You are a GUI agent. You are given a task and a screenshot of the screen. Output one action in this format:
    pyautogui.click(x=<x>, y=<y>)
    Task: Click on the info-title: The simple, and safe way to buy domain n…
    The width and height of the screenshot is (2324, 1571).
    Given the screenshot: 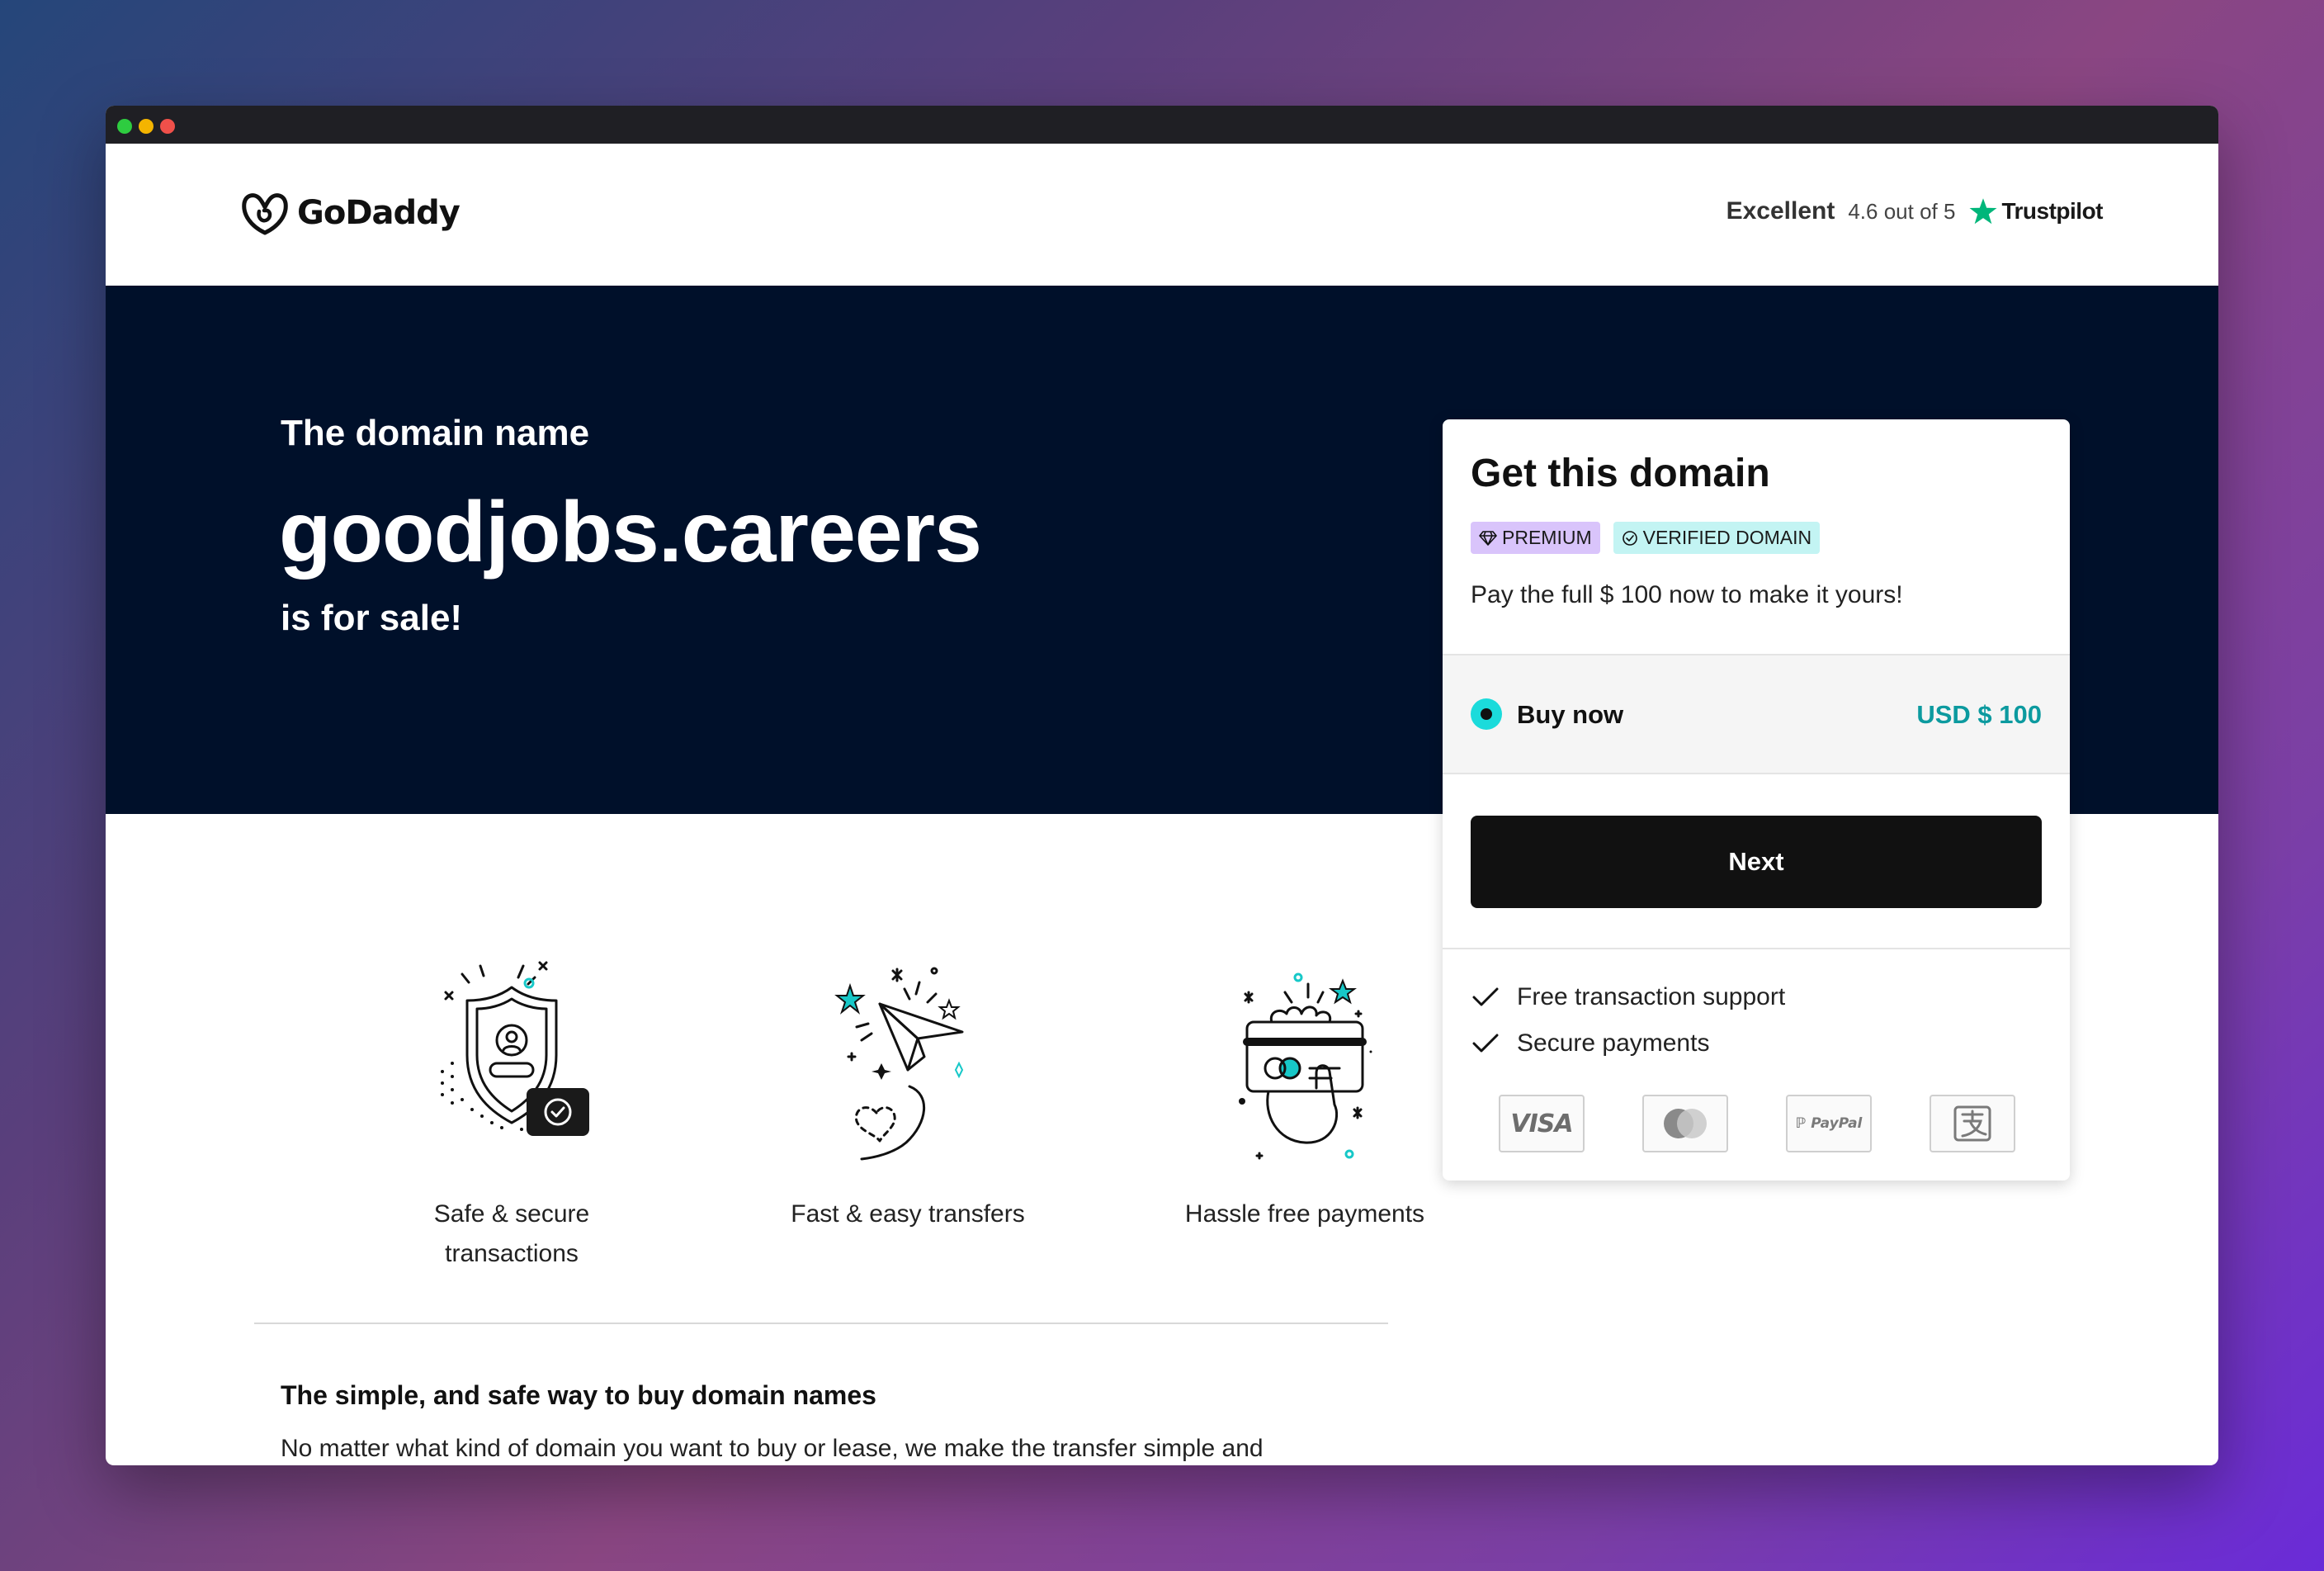 What is the action you would take?
    pyautogui.click(x=578, y=1395)
    